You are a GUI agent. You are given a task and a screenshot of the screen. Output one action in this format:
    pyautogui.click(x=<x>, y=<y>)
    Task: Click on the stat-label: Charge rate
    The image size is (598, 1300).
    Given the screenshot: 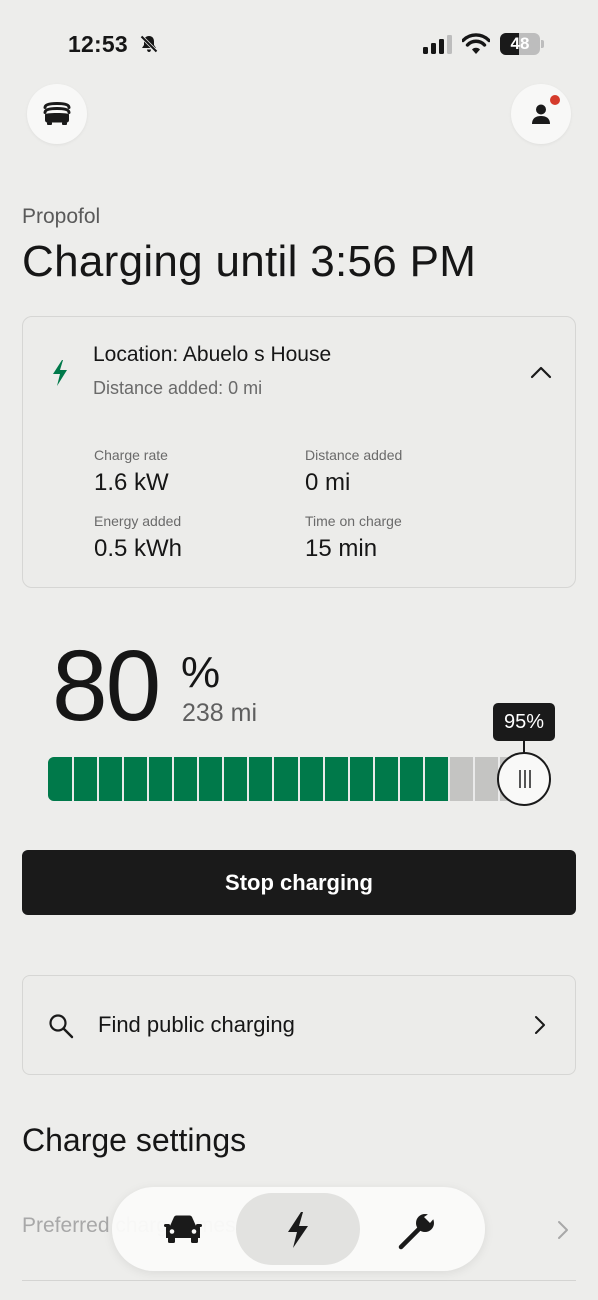 What is the action you would take?
    pyautogui.click(x=131, y=455)
    